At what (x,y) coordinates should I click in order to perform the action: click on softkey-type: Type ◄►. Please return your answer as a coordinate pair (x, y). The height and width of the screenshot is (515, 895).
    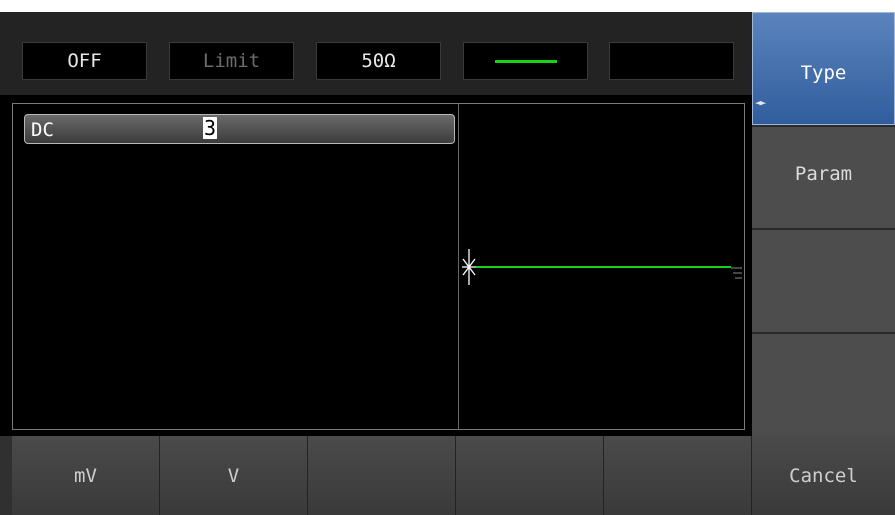
    Looking at the image, I should click on (823, 68).